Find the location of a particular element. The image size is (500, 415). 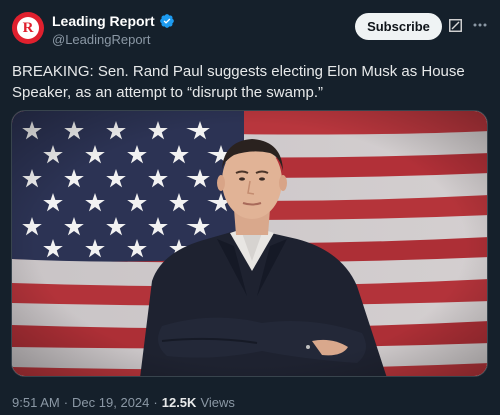

tweet-meta: 9:51 AM · Dec 19, 2024 · 12.5K Views is located at coordinates (123, 402).